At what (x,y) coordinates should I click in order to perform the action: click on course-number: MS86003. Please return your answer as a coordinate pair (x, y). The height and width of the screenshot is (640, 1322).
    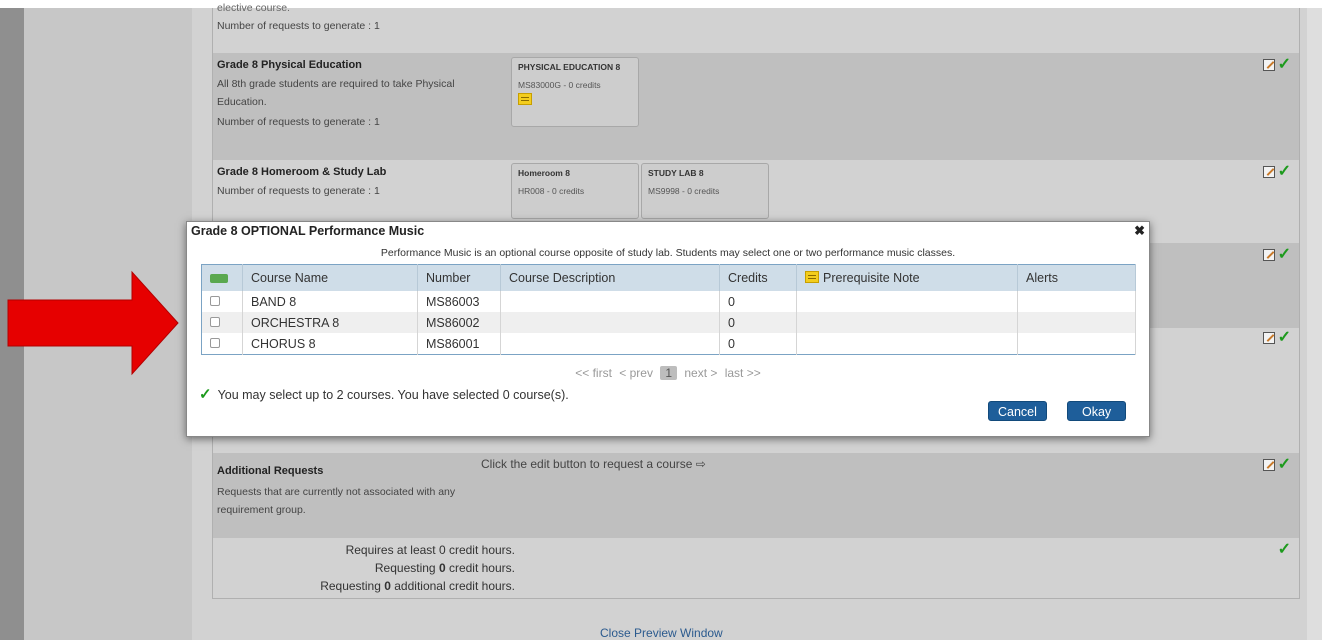
    Looking at the image, I should click on (459, 301).